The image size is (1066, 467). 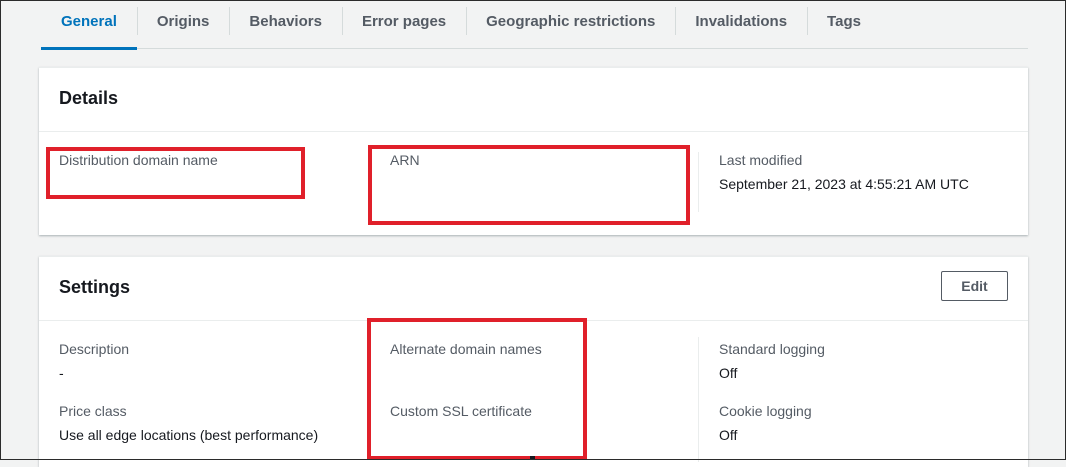 I want to click on description-value: -, so click(x=61, y=373).